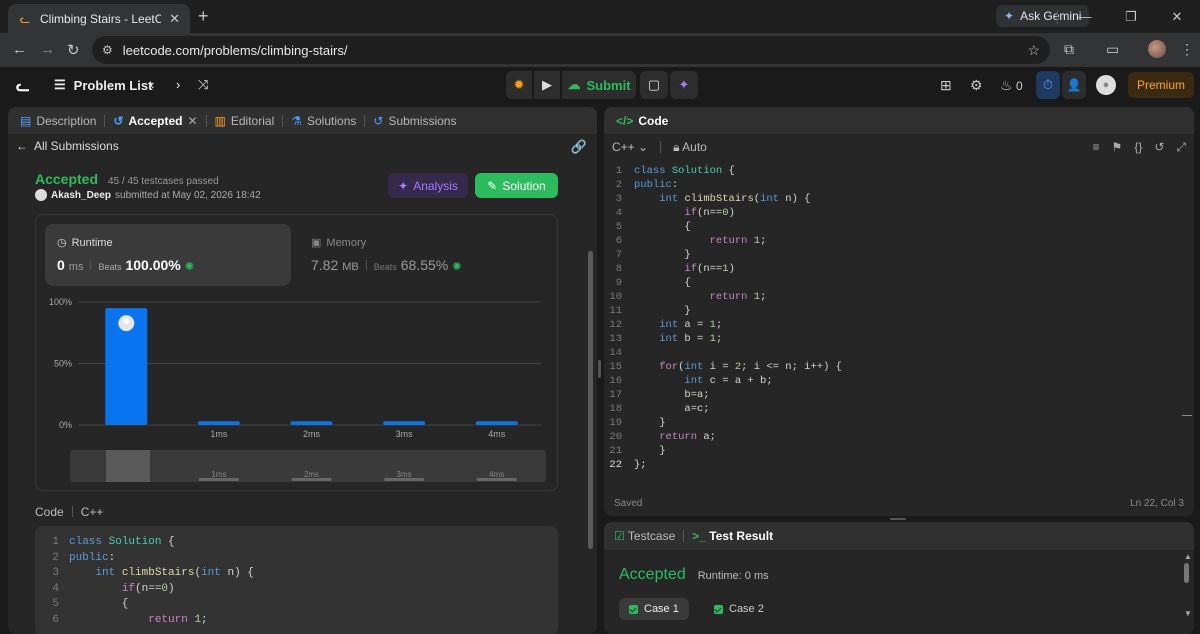 This screenshot has width=1200, height=634. I want to click on extensions-icon: ⧉, so click(1069, 49).